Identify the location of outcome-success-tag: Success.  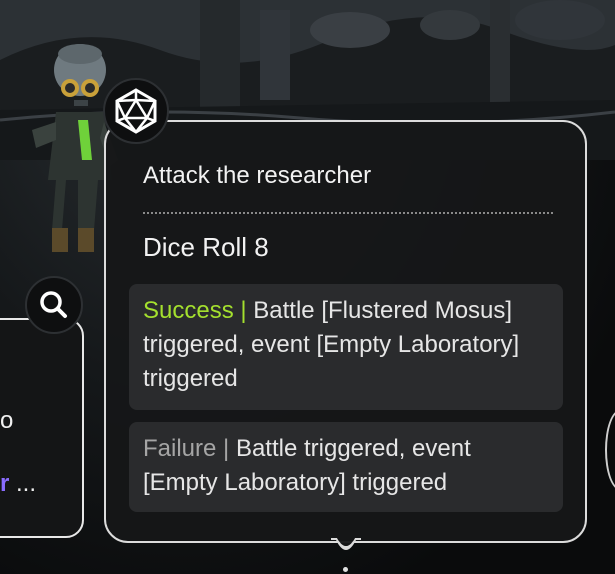
(188, 310).